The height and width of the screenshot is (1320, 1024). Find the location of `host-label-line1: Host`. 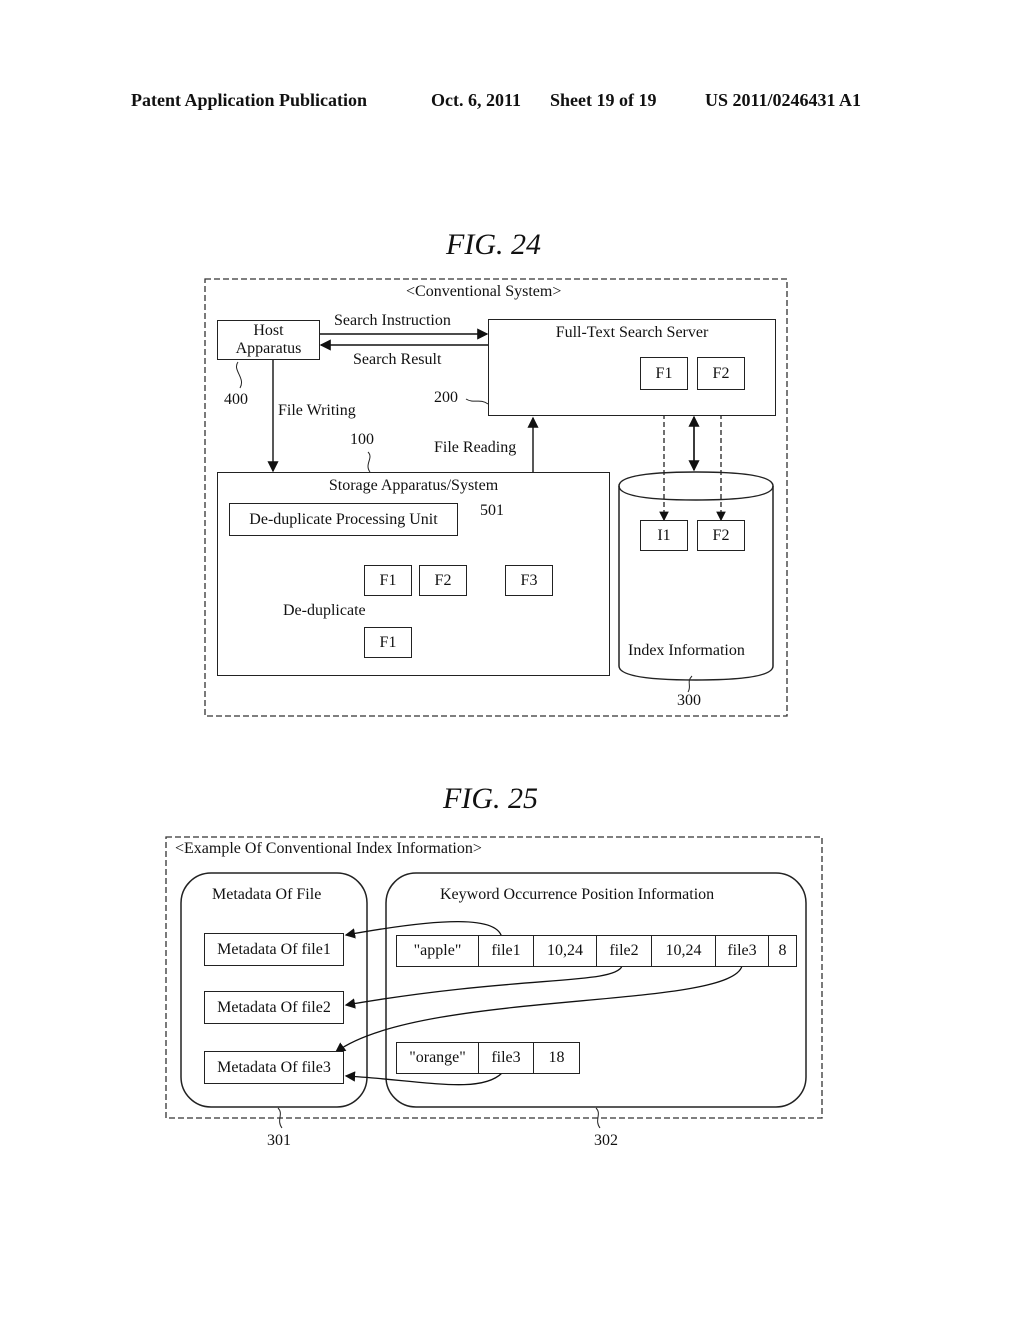

host-label-line1: Host is located at coordinates (268, 330).